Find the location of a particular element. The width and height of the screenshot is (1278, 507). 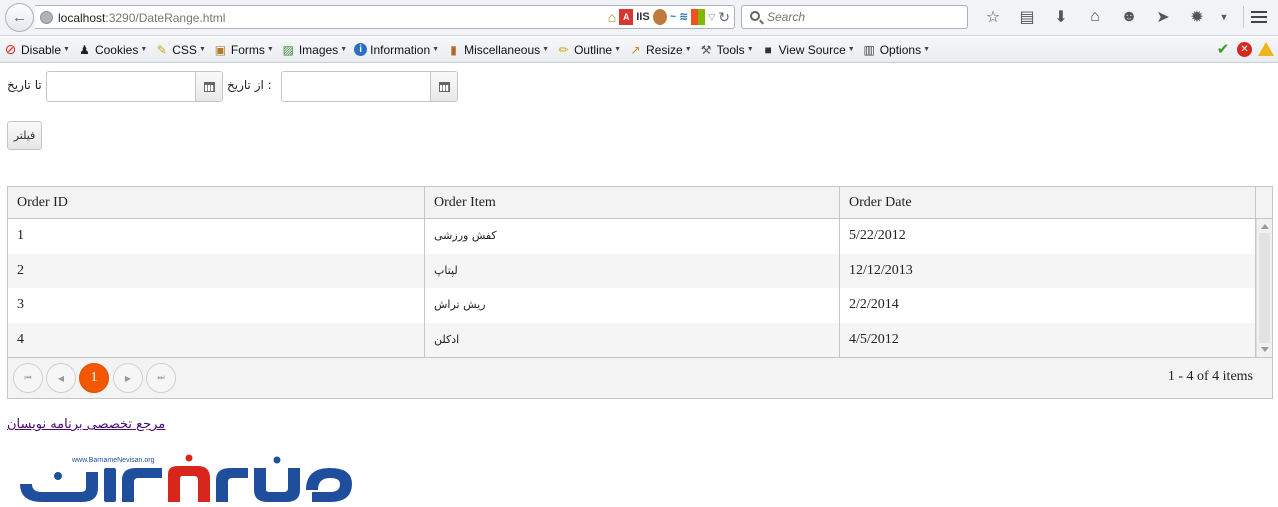

grid-header: Order ID Order Item Order Date is located at coordinates (640, 203).